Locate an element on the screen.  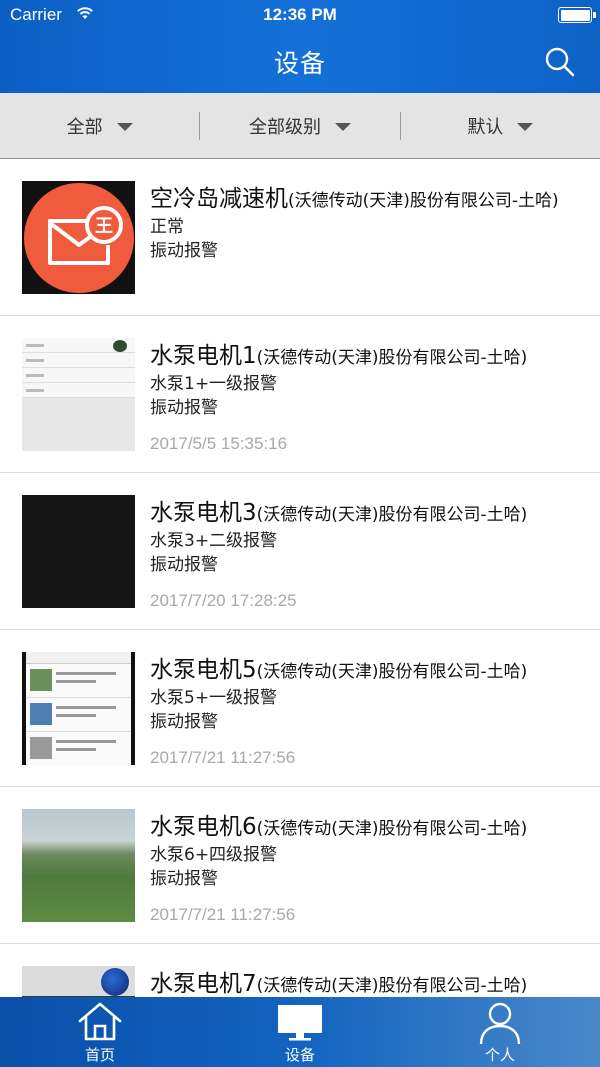
device-thumbnail: 王 is located at coordinates (78, 237).